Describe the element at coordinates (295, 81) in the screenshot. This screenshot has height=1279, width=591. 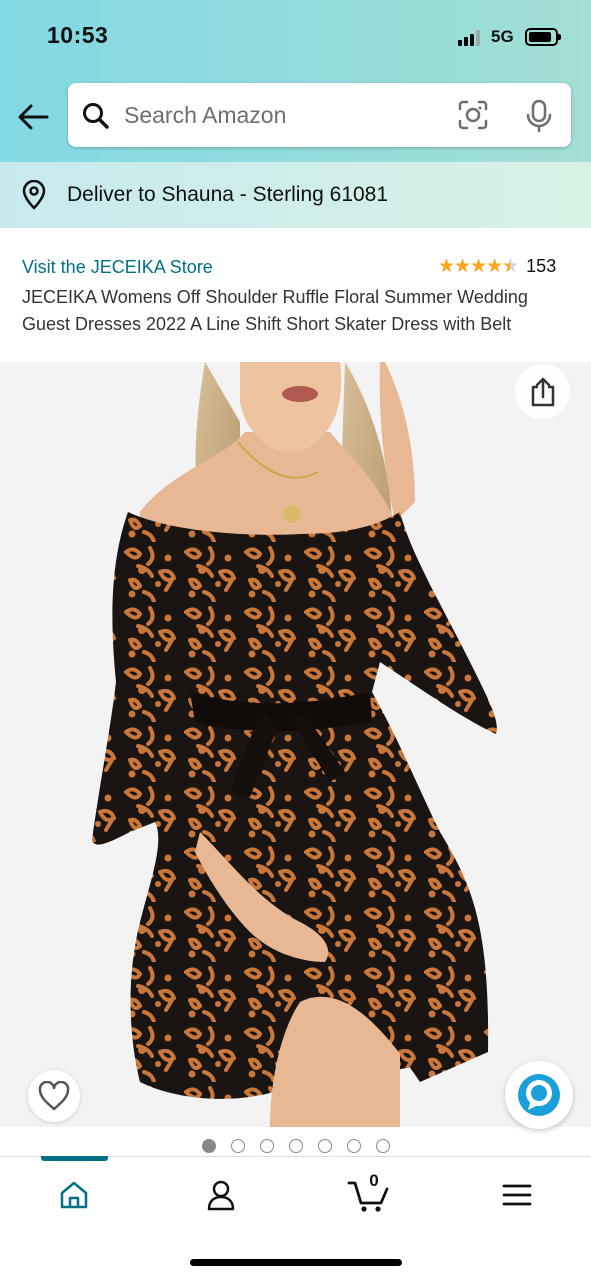
I see `header: 10:53 5G` at that location.